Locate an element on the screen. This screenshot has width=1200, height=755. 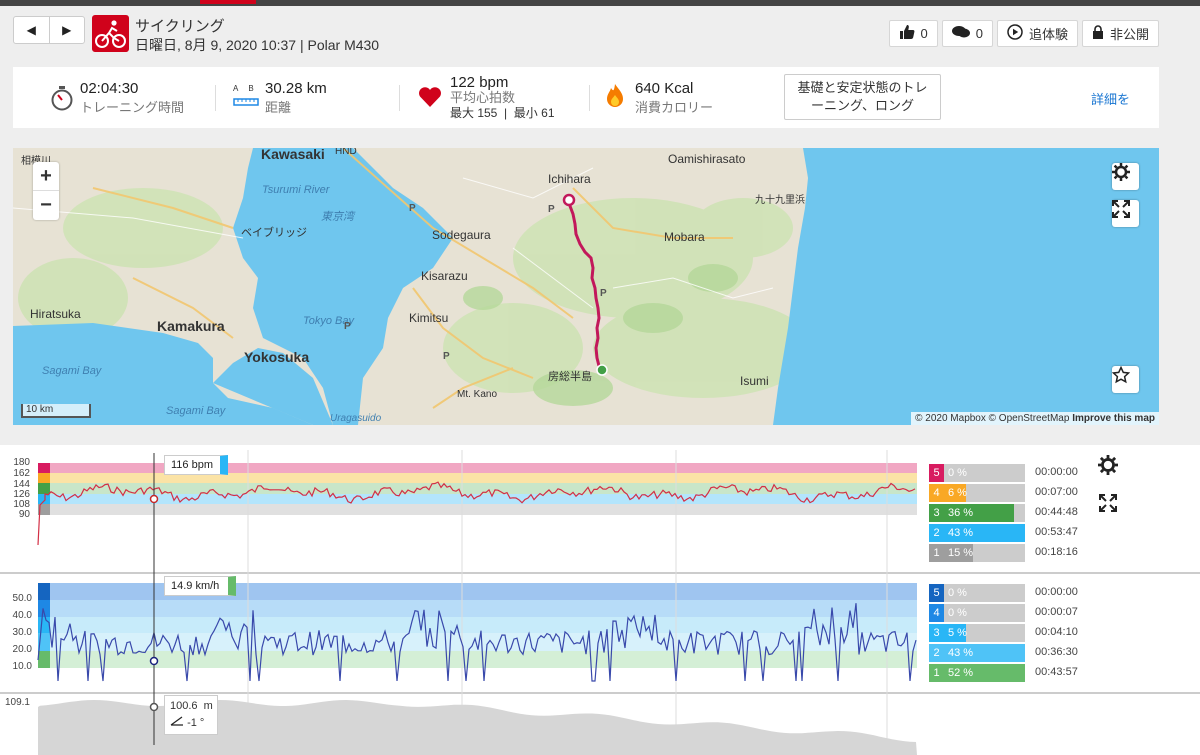
speed-zone-number: 2 is located at coordinates (936, 653).